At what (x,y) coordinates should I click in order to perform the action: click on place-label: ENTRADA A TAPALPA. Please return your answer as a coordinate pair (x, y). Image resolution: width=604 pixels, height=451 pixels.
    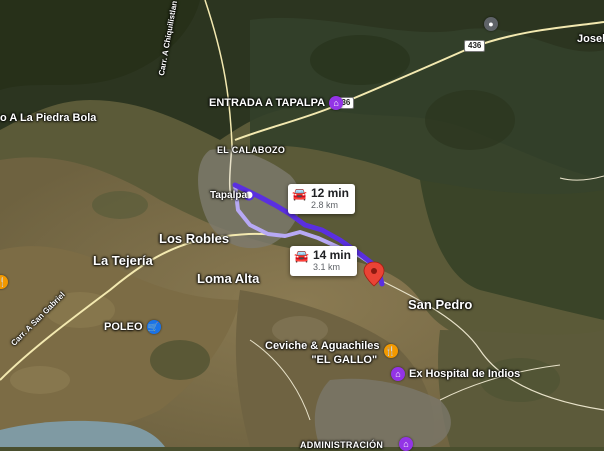
    Looking at the image, I should click on (267, 102).